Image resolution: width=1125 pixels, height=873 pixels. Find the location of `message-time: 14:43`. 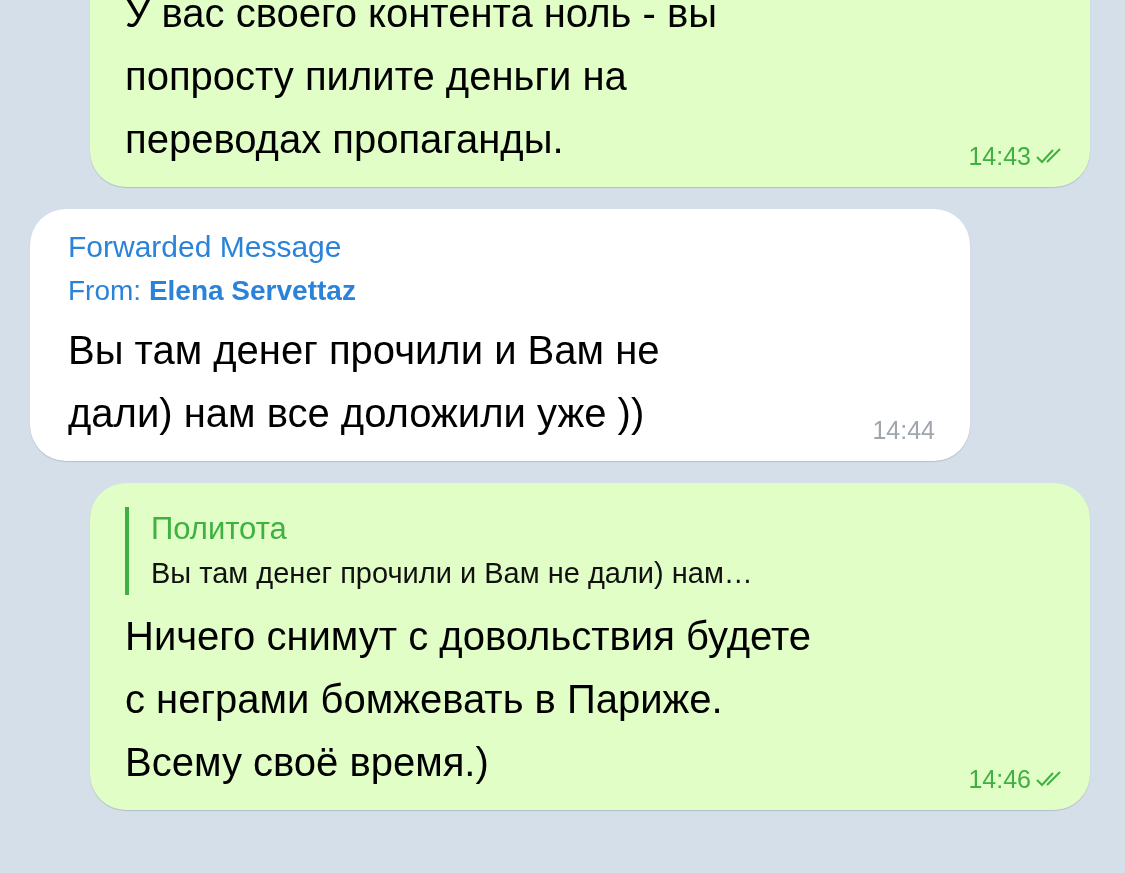

message-time: 14:43 is located at coordinates (999, 156).